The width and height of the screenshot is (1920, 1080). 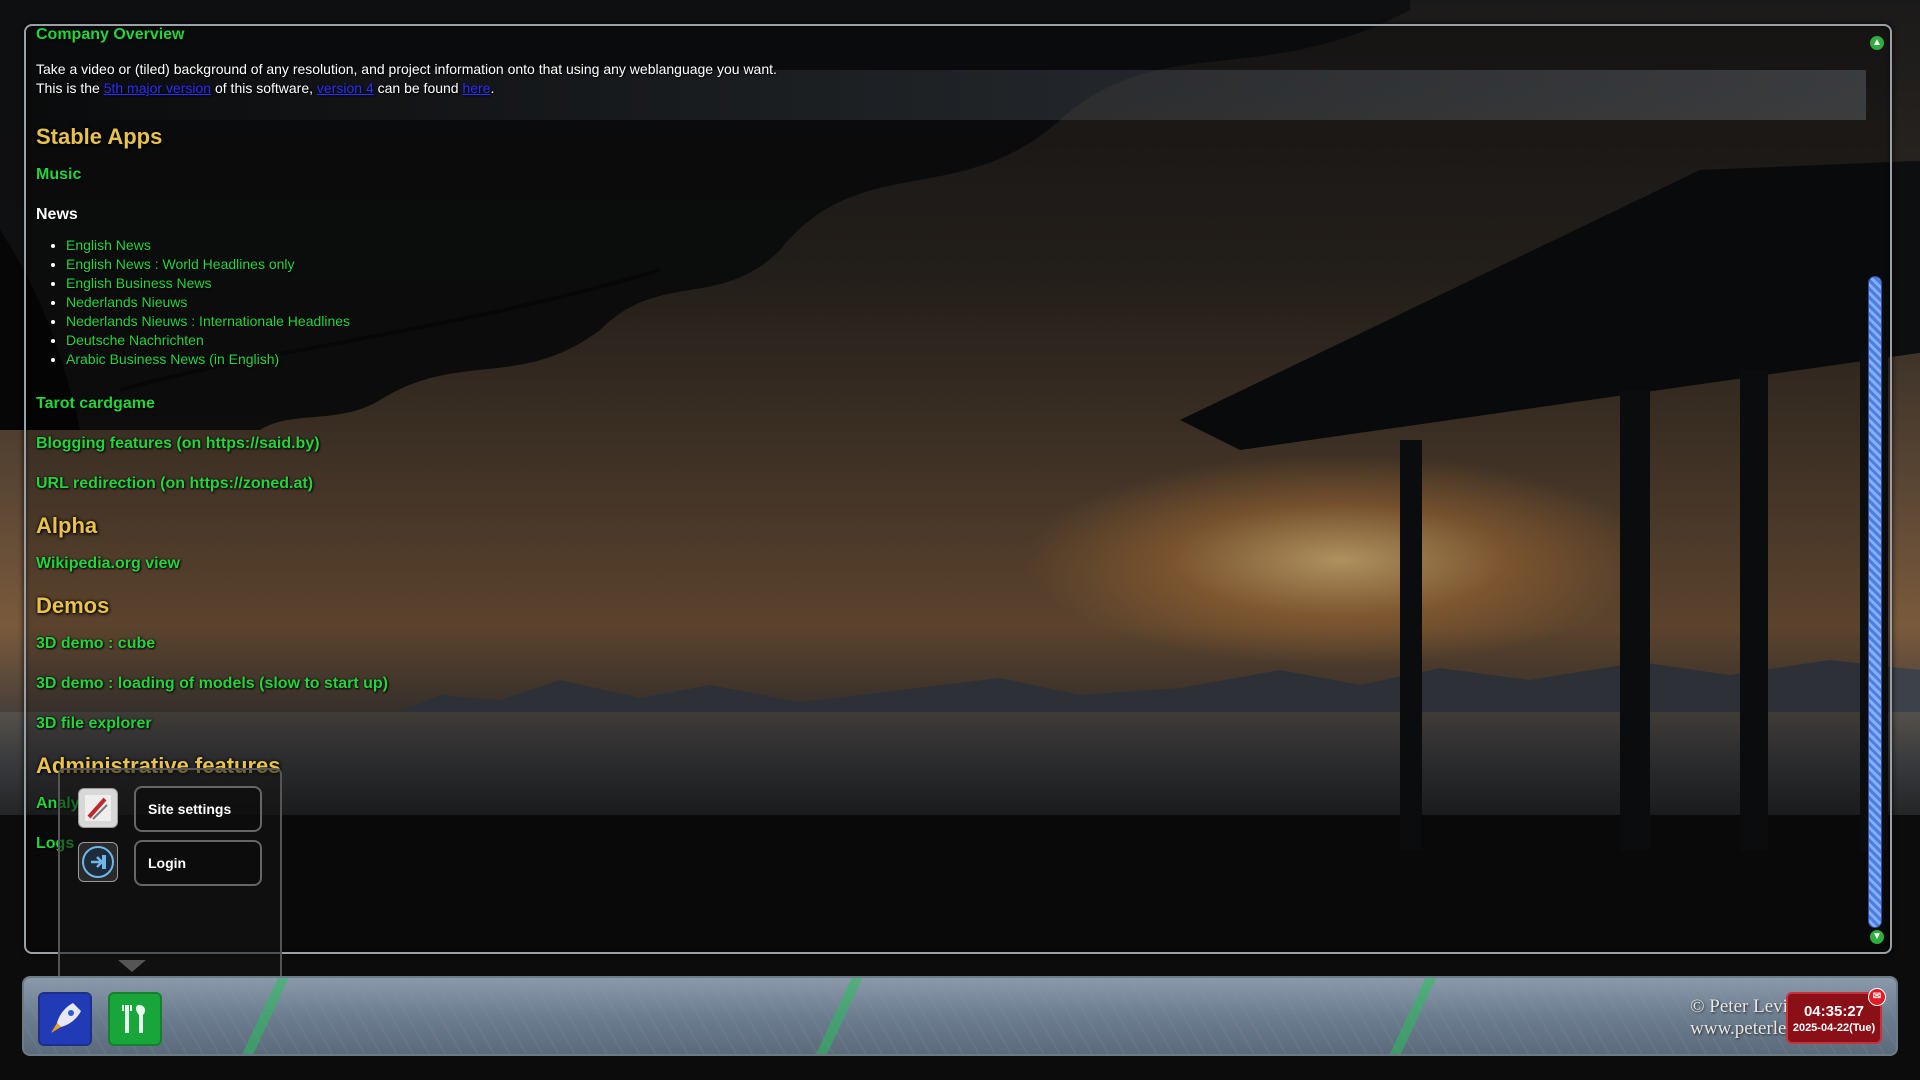 I want to click on app-link-wikipedia: Wikipedia.org view, so click(x=946, y=565).